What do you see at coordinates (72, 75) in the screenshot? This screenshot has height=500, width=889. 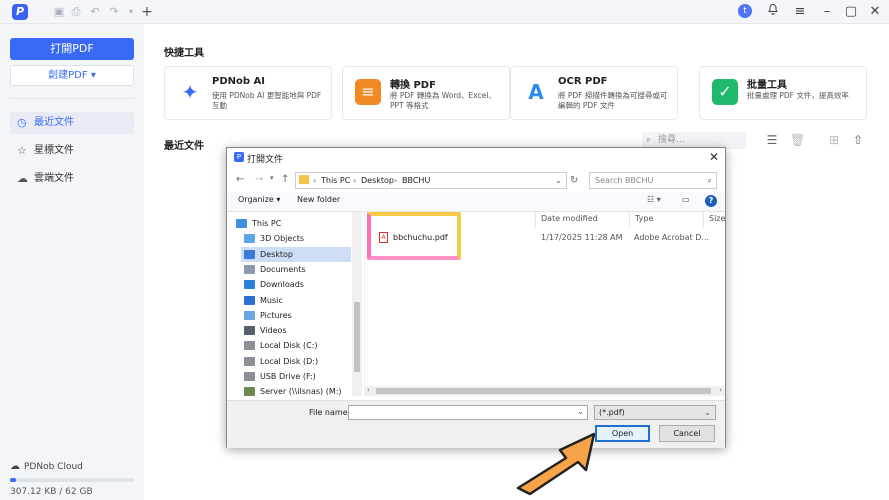 I see `create-pdf-button: 創建PDF ▾` at bounding box center [72, 75].